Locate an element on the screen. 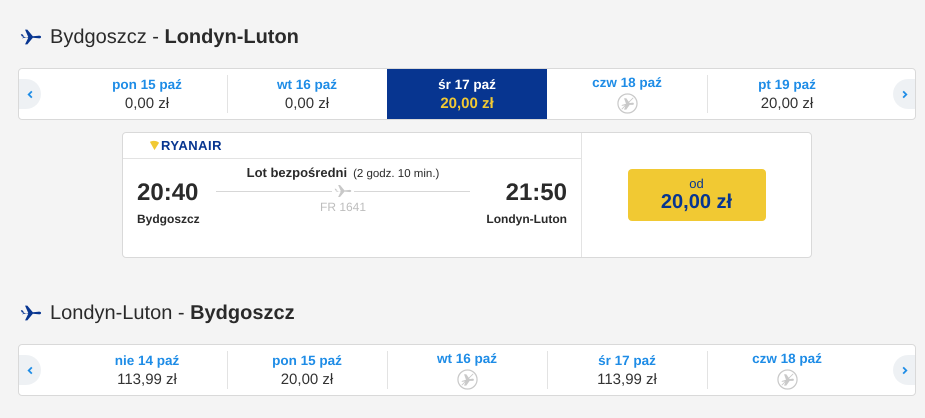 This screenshot has width=925, height=418. date-tab: pon 15 paź 0,00 zł is located at coordinates (147, 94).